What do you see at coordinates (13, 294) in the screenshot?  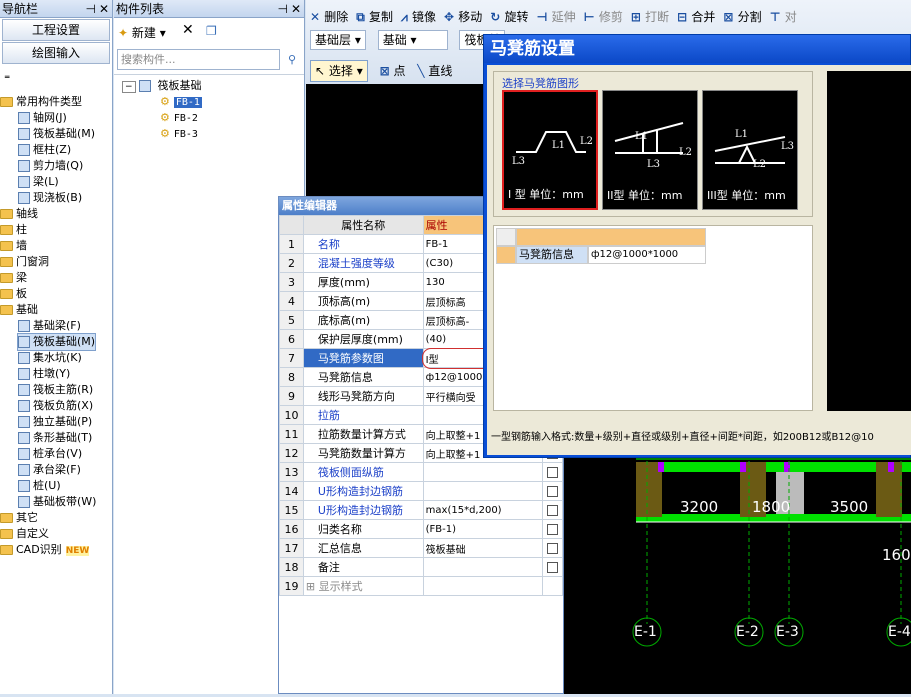 I see `tree-folder: 板` at bounding box center [13, 294].